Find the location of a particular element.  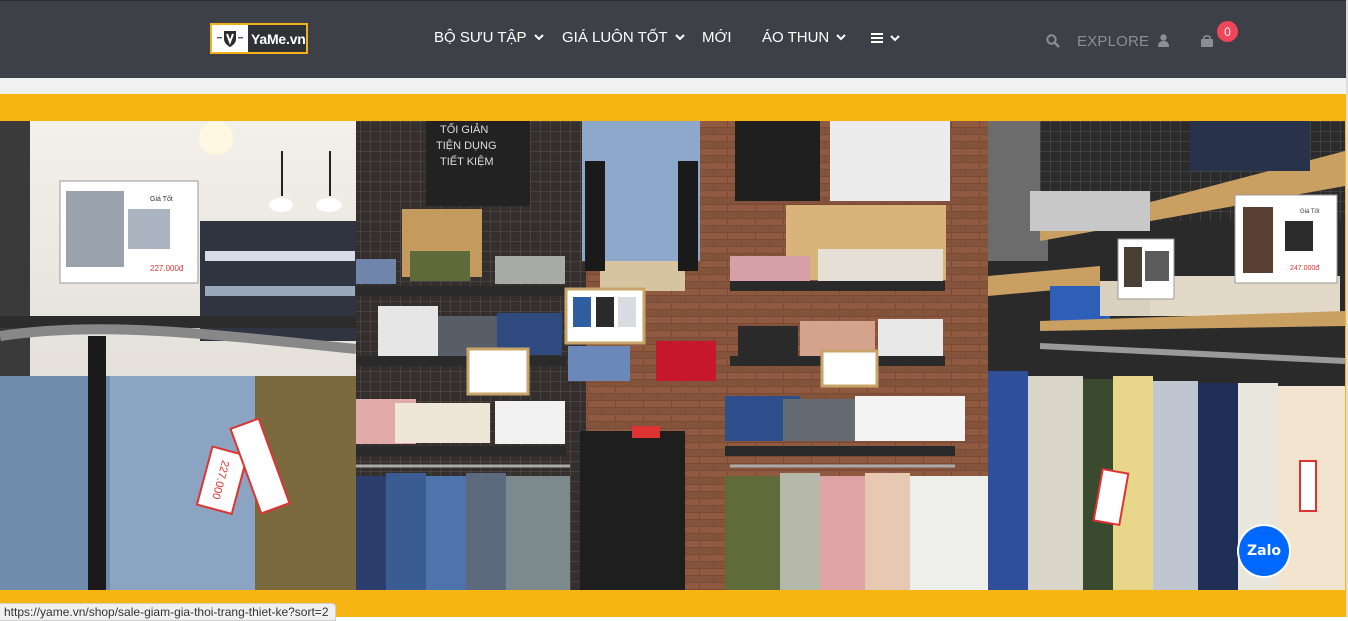

left-sign-title: Giá Tốt is located at coordinates (161, 198).